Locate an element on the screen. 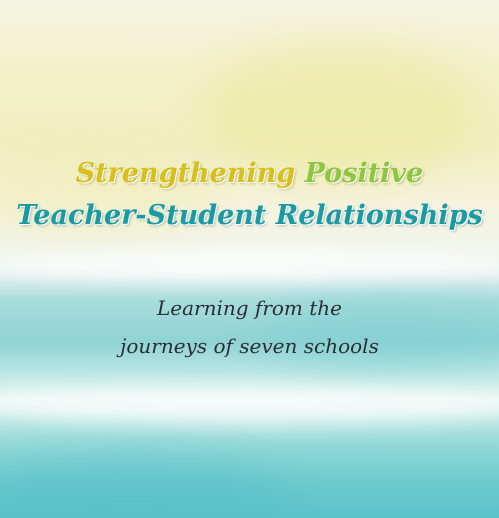 Image resolution: width=499 pixels, height=518 pixels. title-line-1: Strengthening Positive is located at coordinates (249, 173).